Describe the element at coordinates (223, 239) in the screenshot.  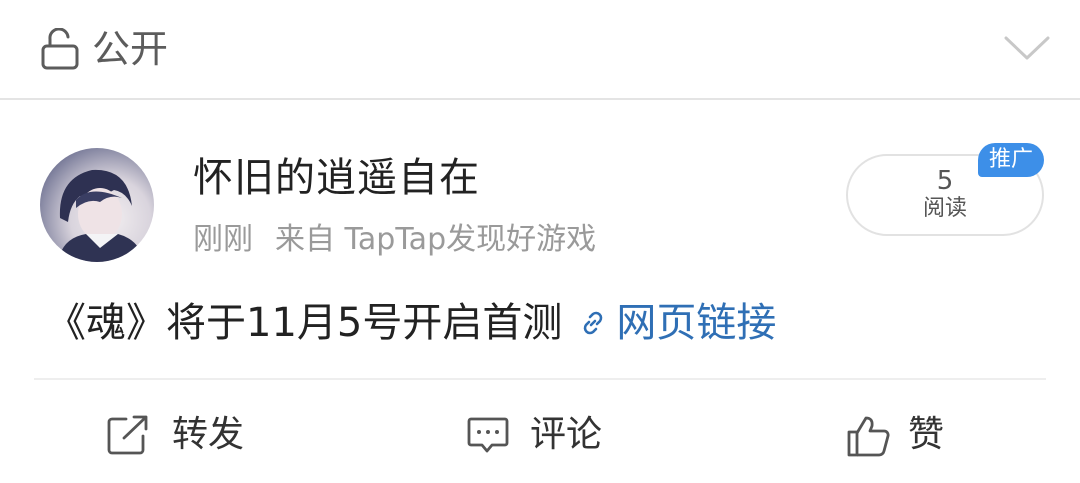
I see `post-time: 刚刚` at that location.